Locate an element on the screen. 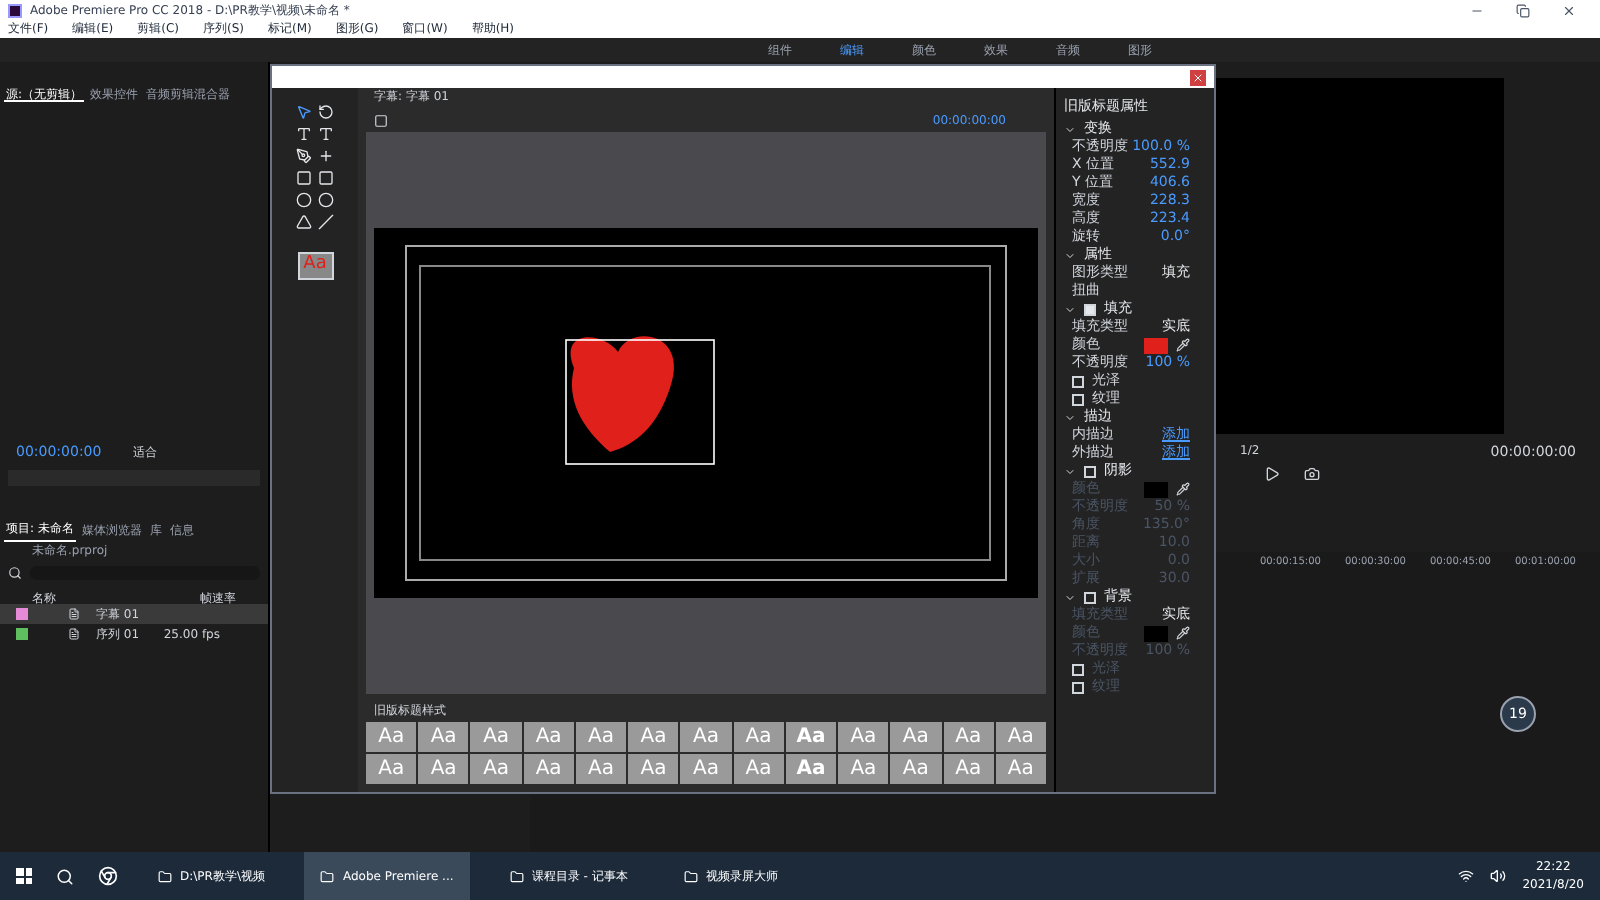  circle-tool-icon is located at coordinates (326, 200).